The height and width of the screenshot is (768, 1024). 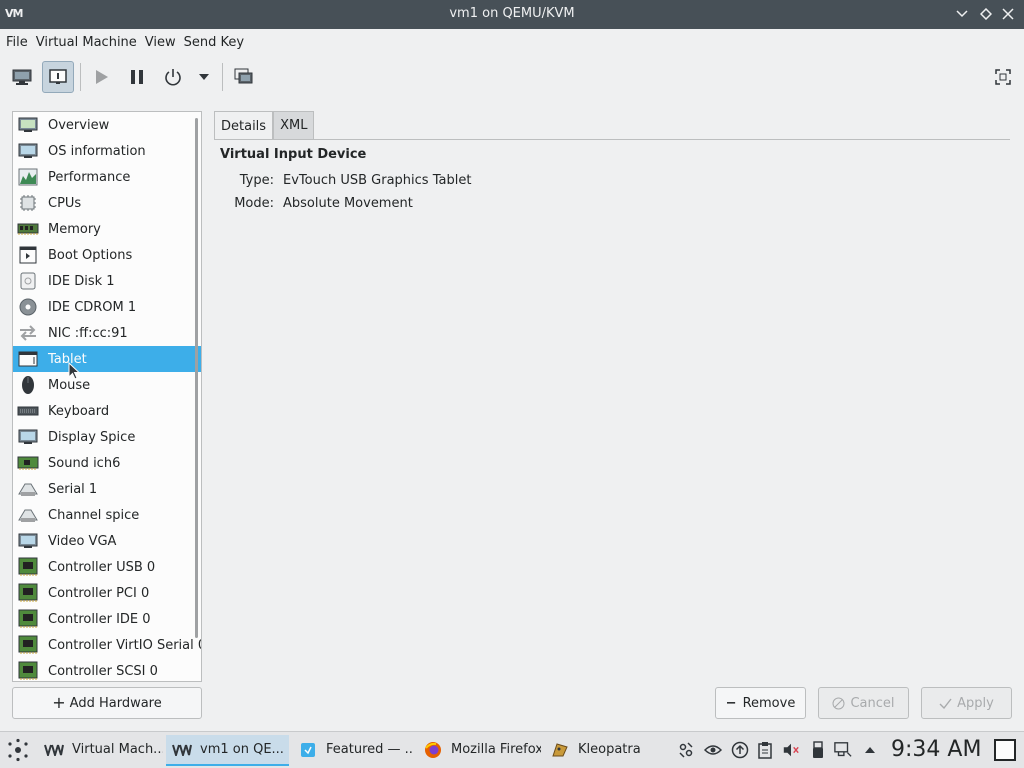 I want to click on menu-virtual-machine: Virtual Machine, so click(x=86, y=43).